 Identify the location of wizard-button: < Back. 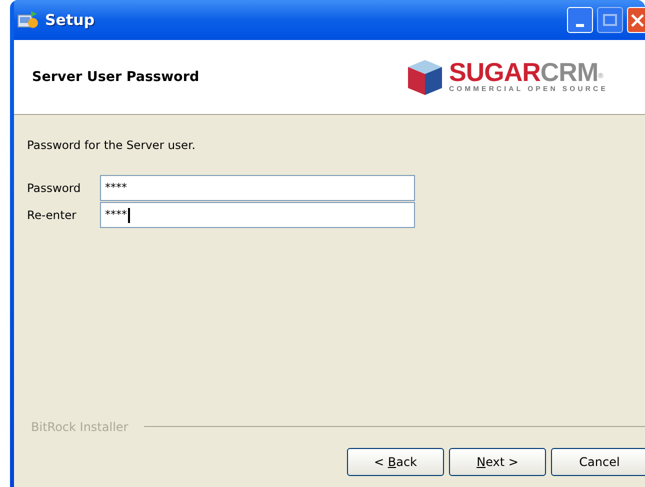
(395, 462).